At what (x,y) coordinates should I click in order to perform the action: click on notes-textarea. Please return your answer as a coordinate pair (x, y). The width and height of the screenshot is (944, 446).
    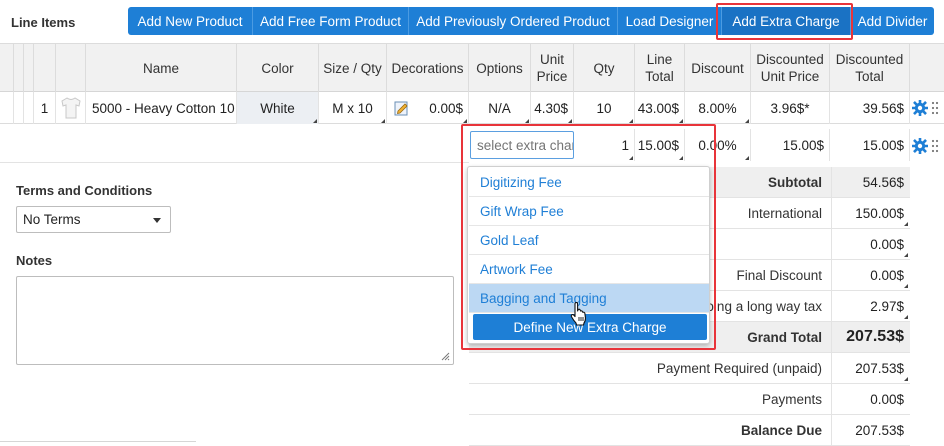
    Looking at the image, I should click on (235, 320).